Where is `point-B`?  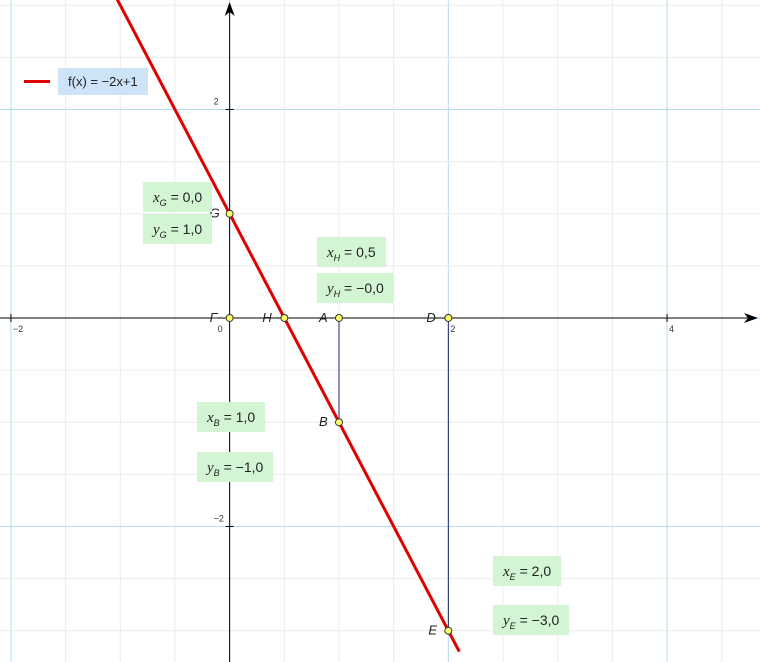
point-B is located at coordinates (338, 422).